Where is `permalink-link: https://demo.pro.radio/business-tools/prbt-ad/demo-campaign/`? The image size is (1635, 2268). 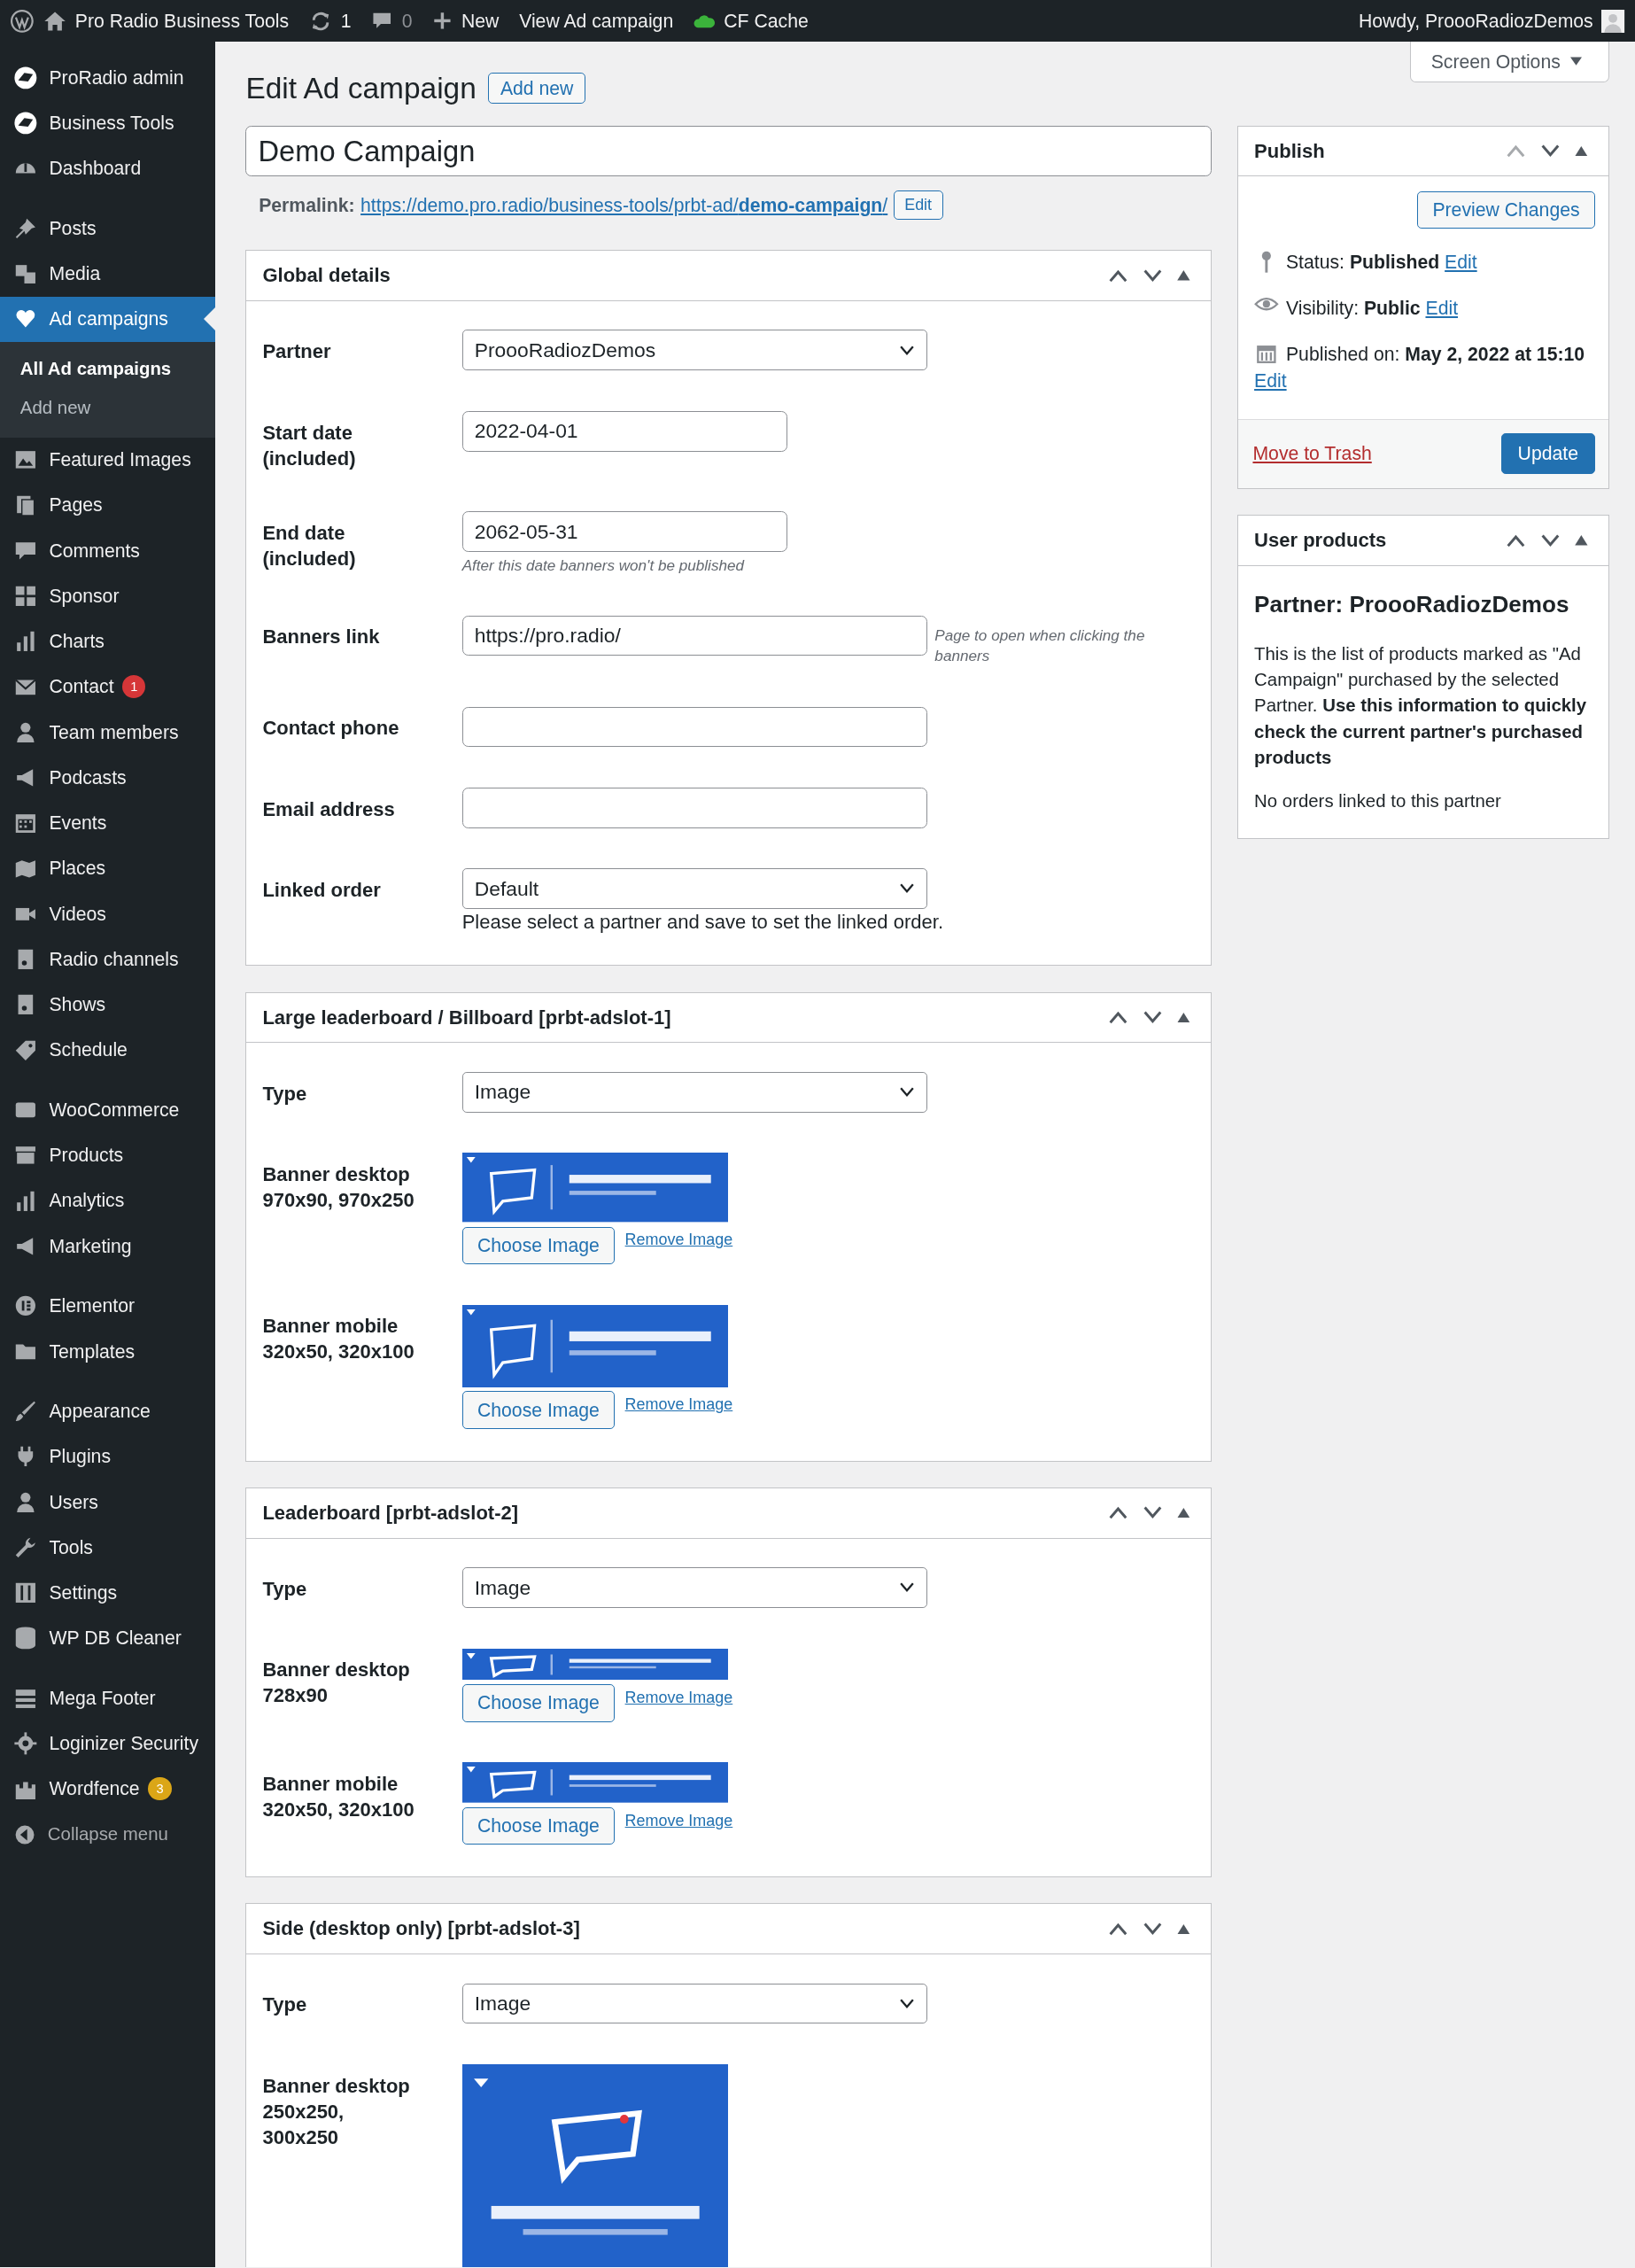
permalink-link: https://demo.pro.radio/business-tools/prbt-ad/demo-campaign/ is located at coordinates (624, 205).